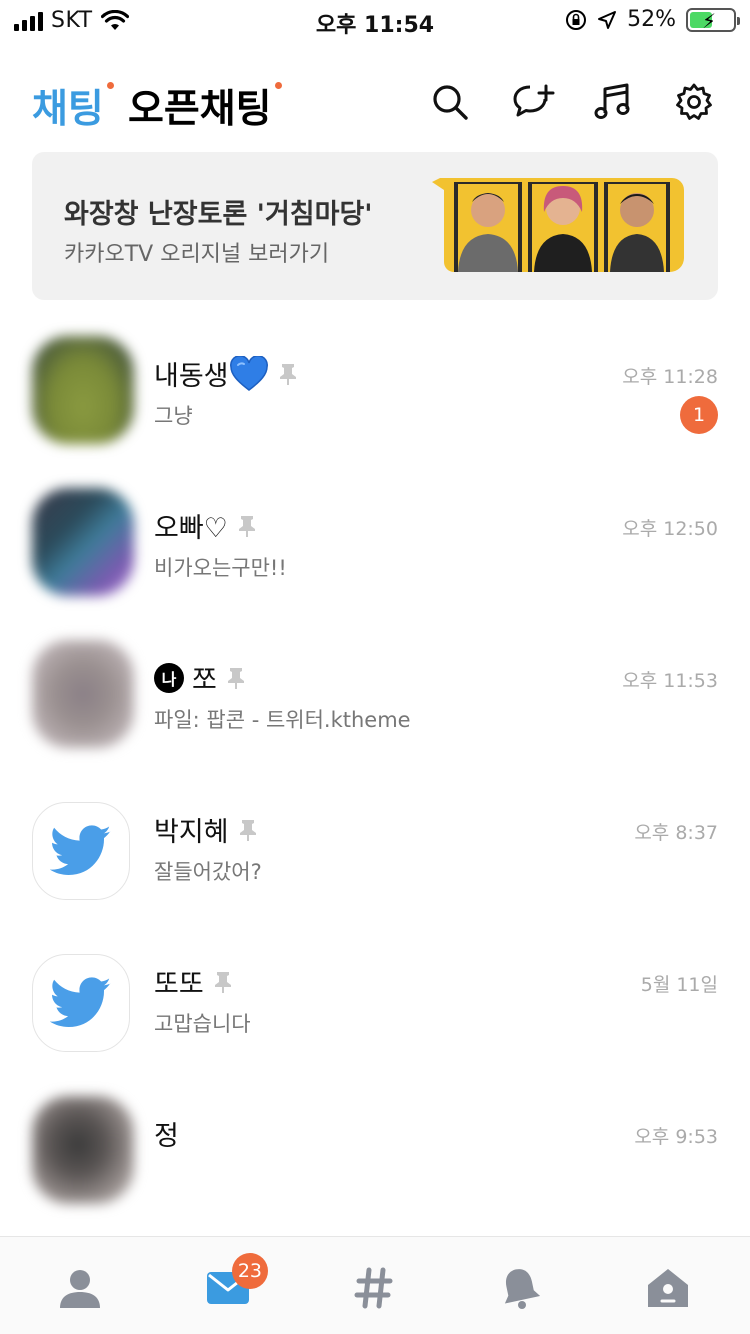 Image resolution: width=750 pixels, height=1334 pixels. I want to click on nav-friends, so click(80, 1288).